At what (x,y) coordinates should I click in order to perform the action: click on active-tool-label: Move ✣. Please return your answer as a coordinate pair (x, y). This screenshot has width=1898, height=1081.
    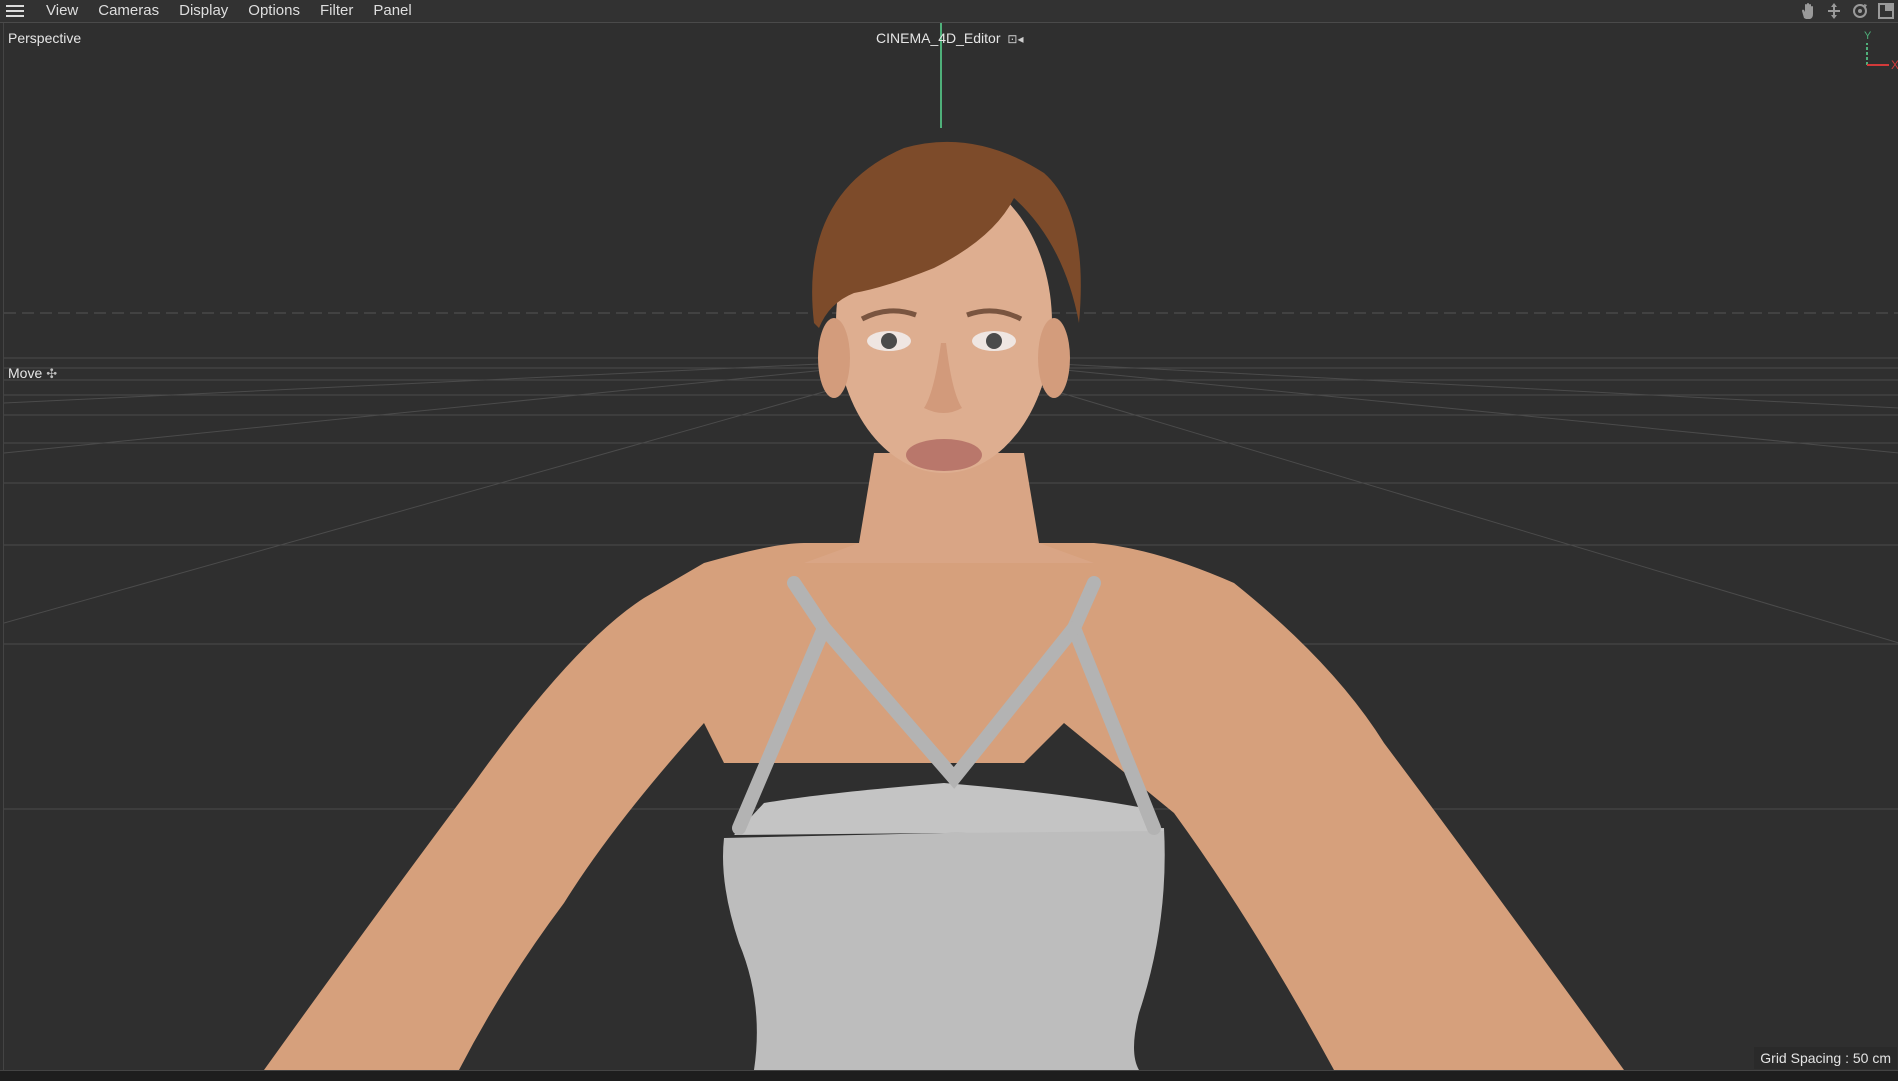
    Looking at the image, I should click on (32, 373).